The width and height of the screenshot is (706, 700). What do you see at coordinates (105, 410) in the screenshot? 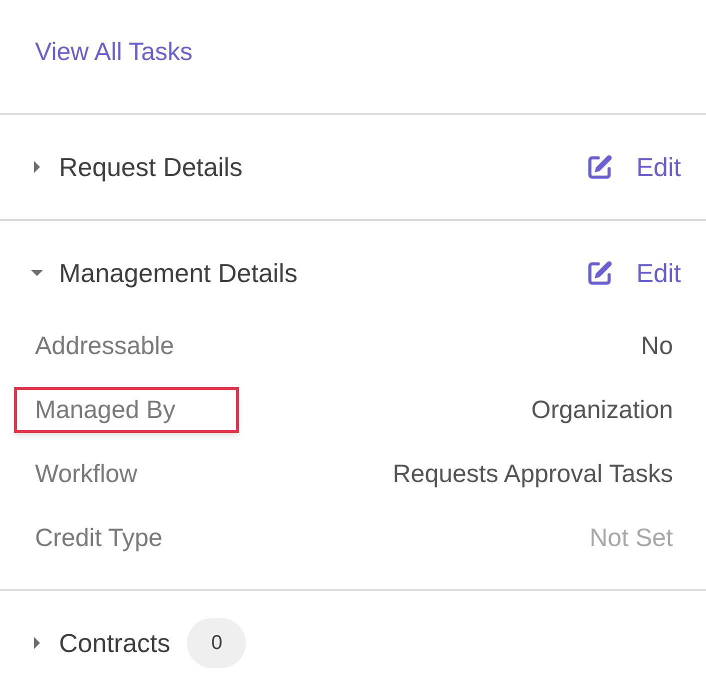
I see `field-label: Managed By` at bounding box center [105, 410].